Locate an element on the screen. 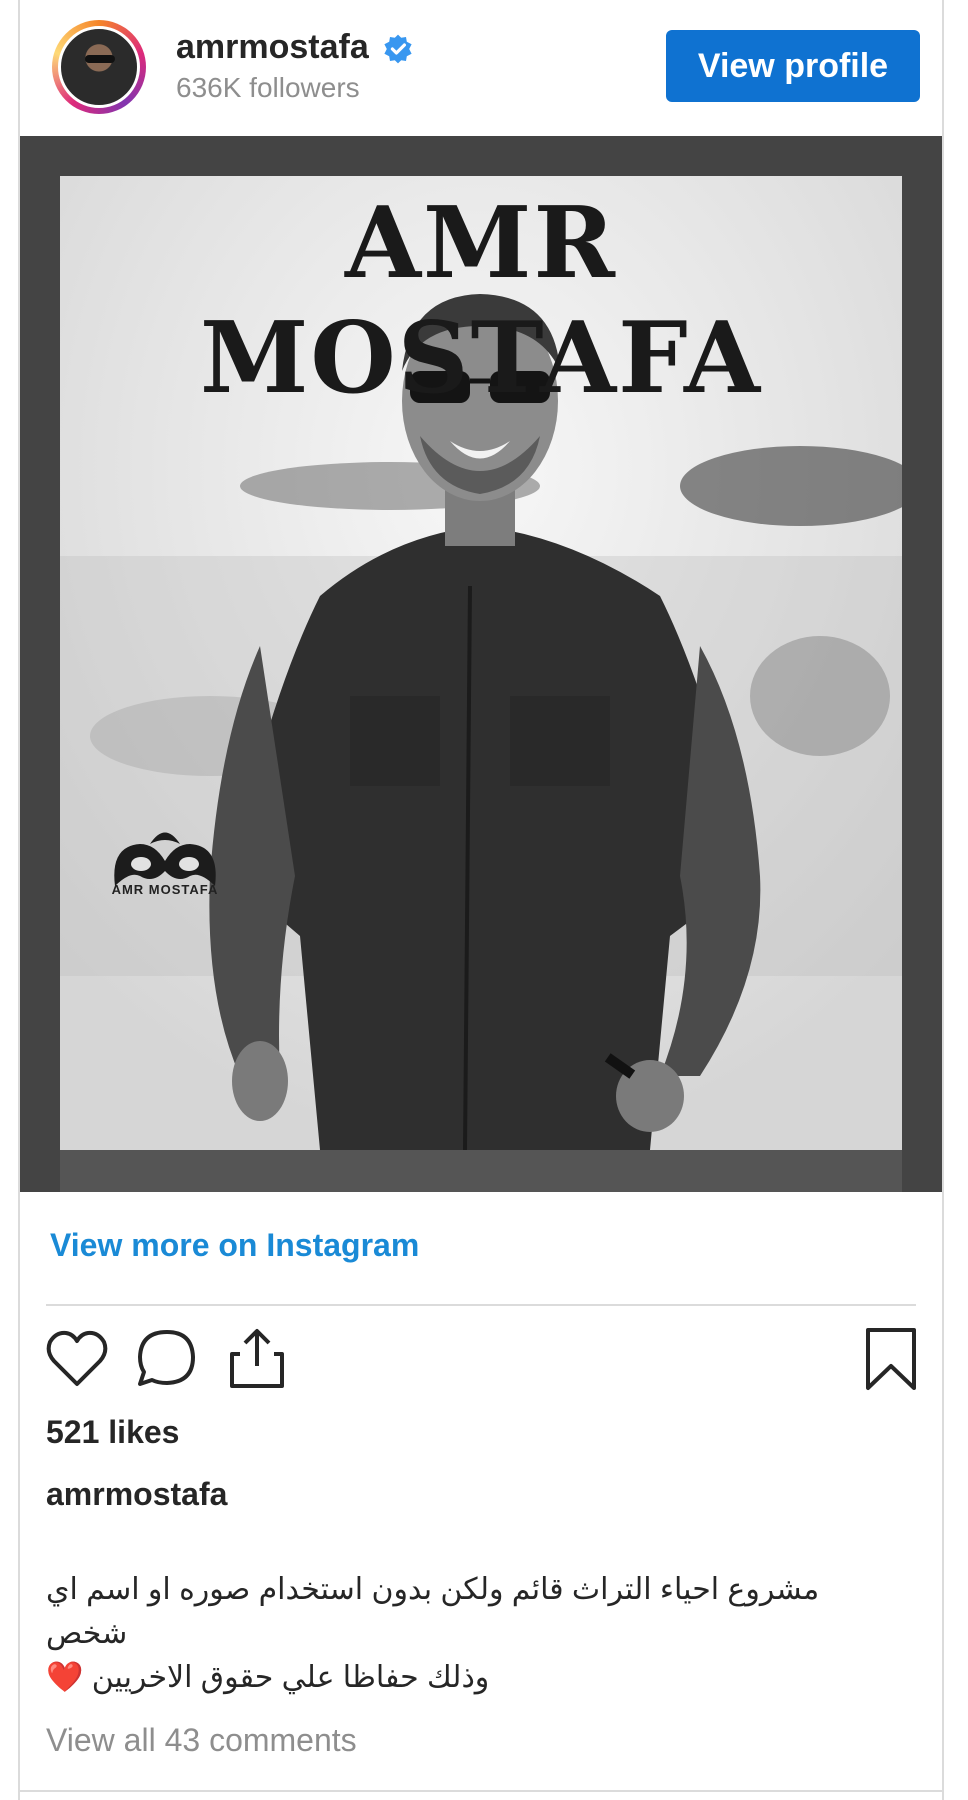  avatar-sunglasses is located at coordinates (100, 59).